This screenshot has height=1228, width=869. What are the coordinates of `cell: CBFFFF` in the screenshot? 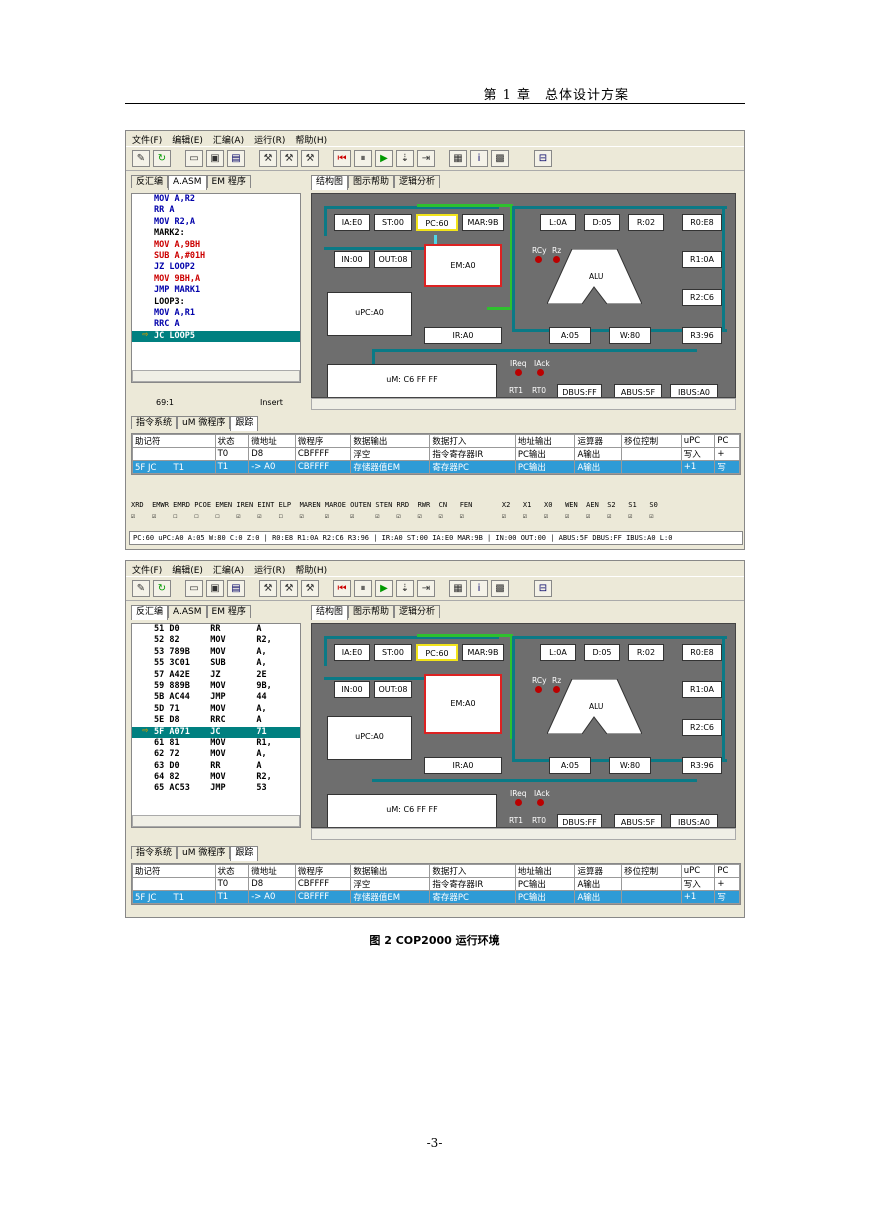 It's located at (323, 454).